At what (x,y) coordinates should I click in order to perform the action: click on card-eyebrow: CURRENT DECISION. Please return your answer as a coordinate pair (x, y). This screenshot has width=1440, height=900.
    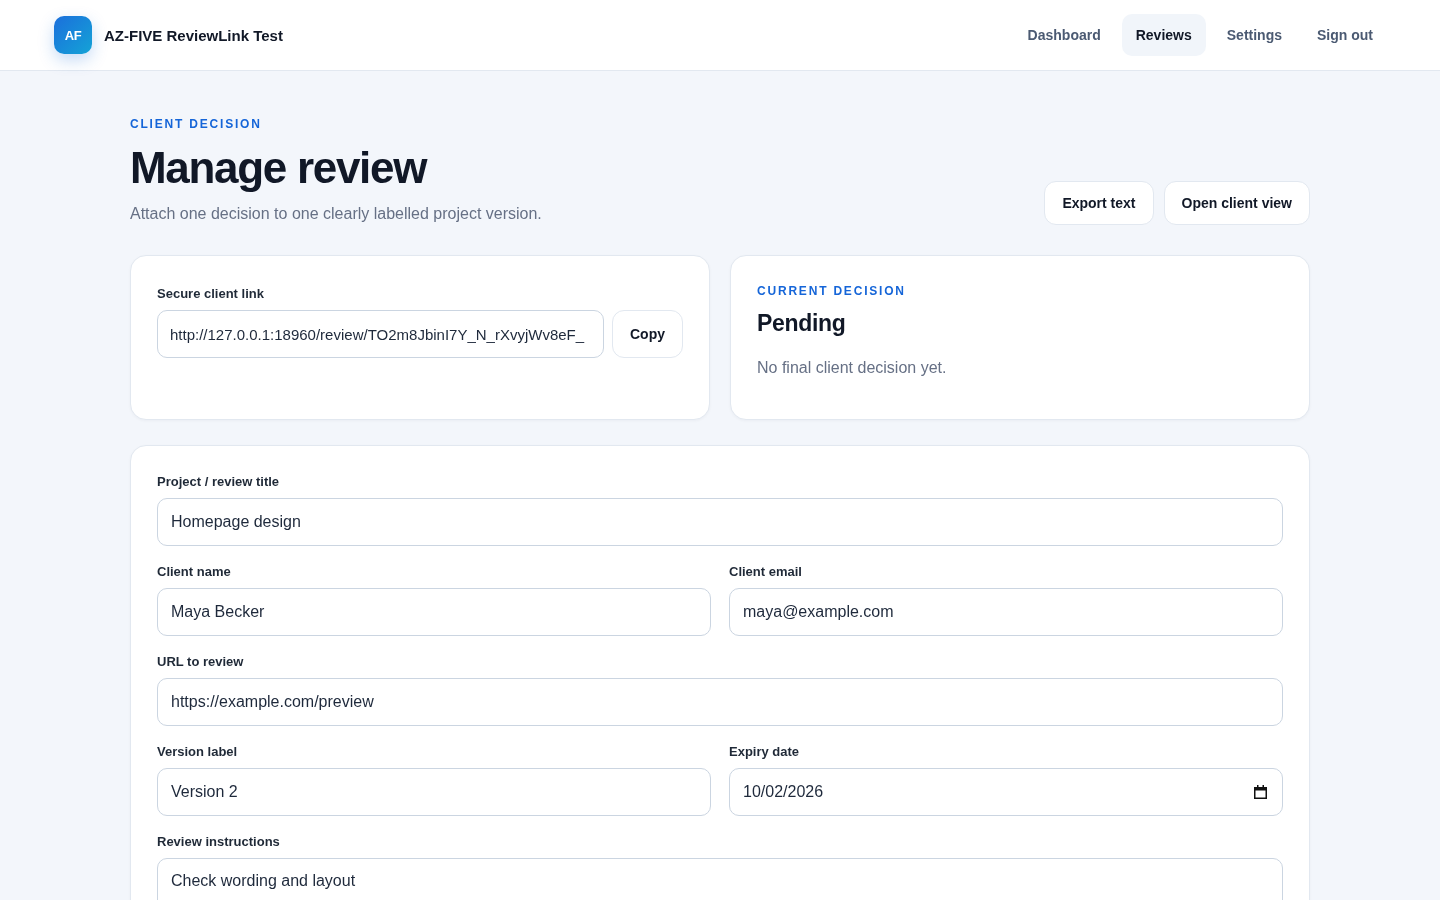
    Looking at the image, I should click on (832, 291).